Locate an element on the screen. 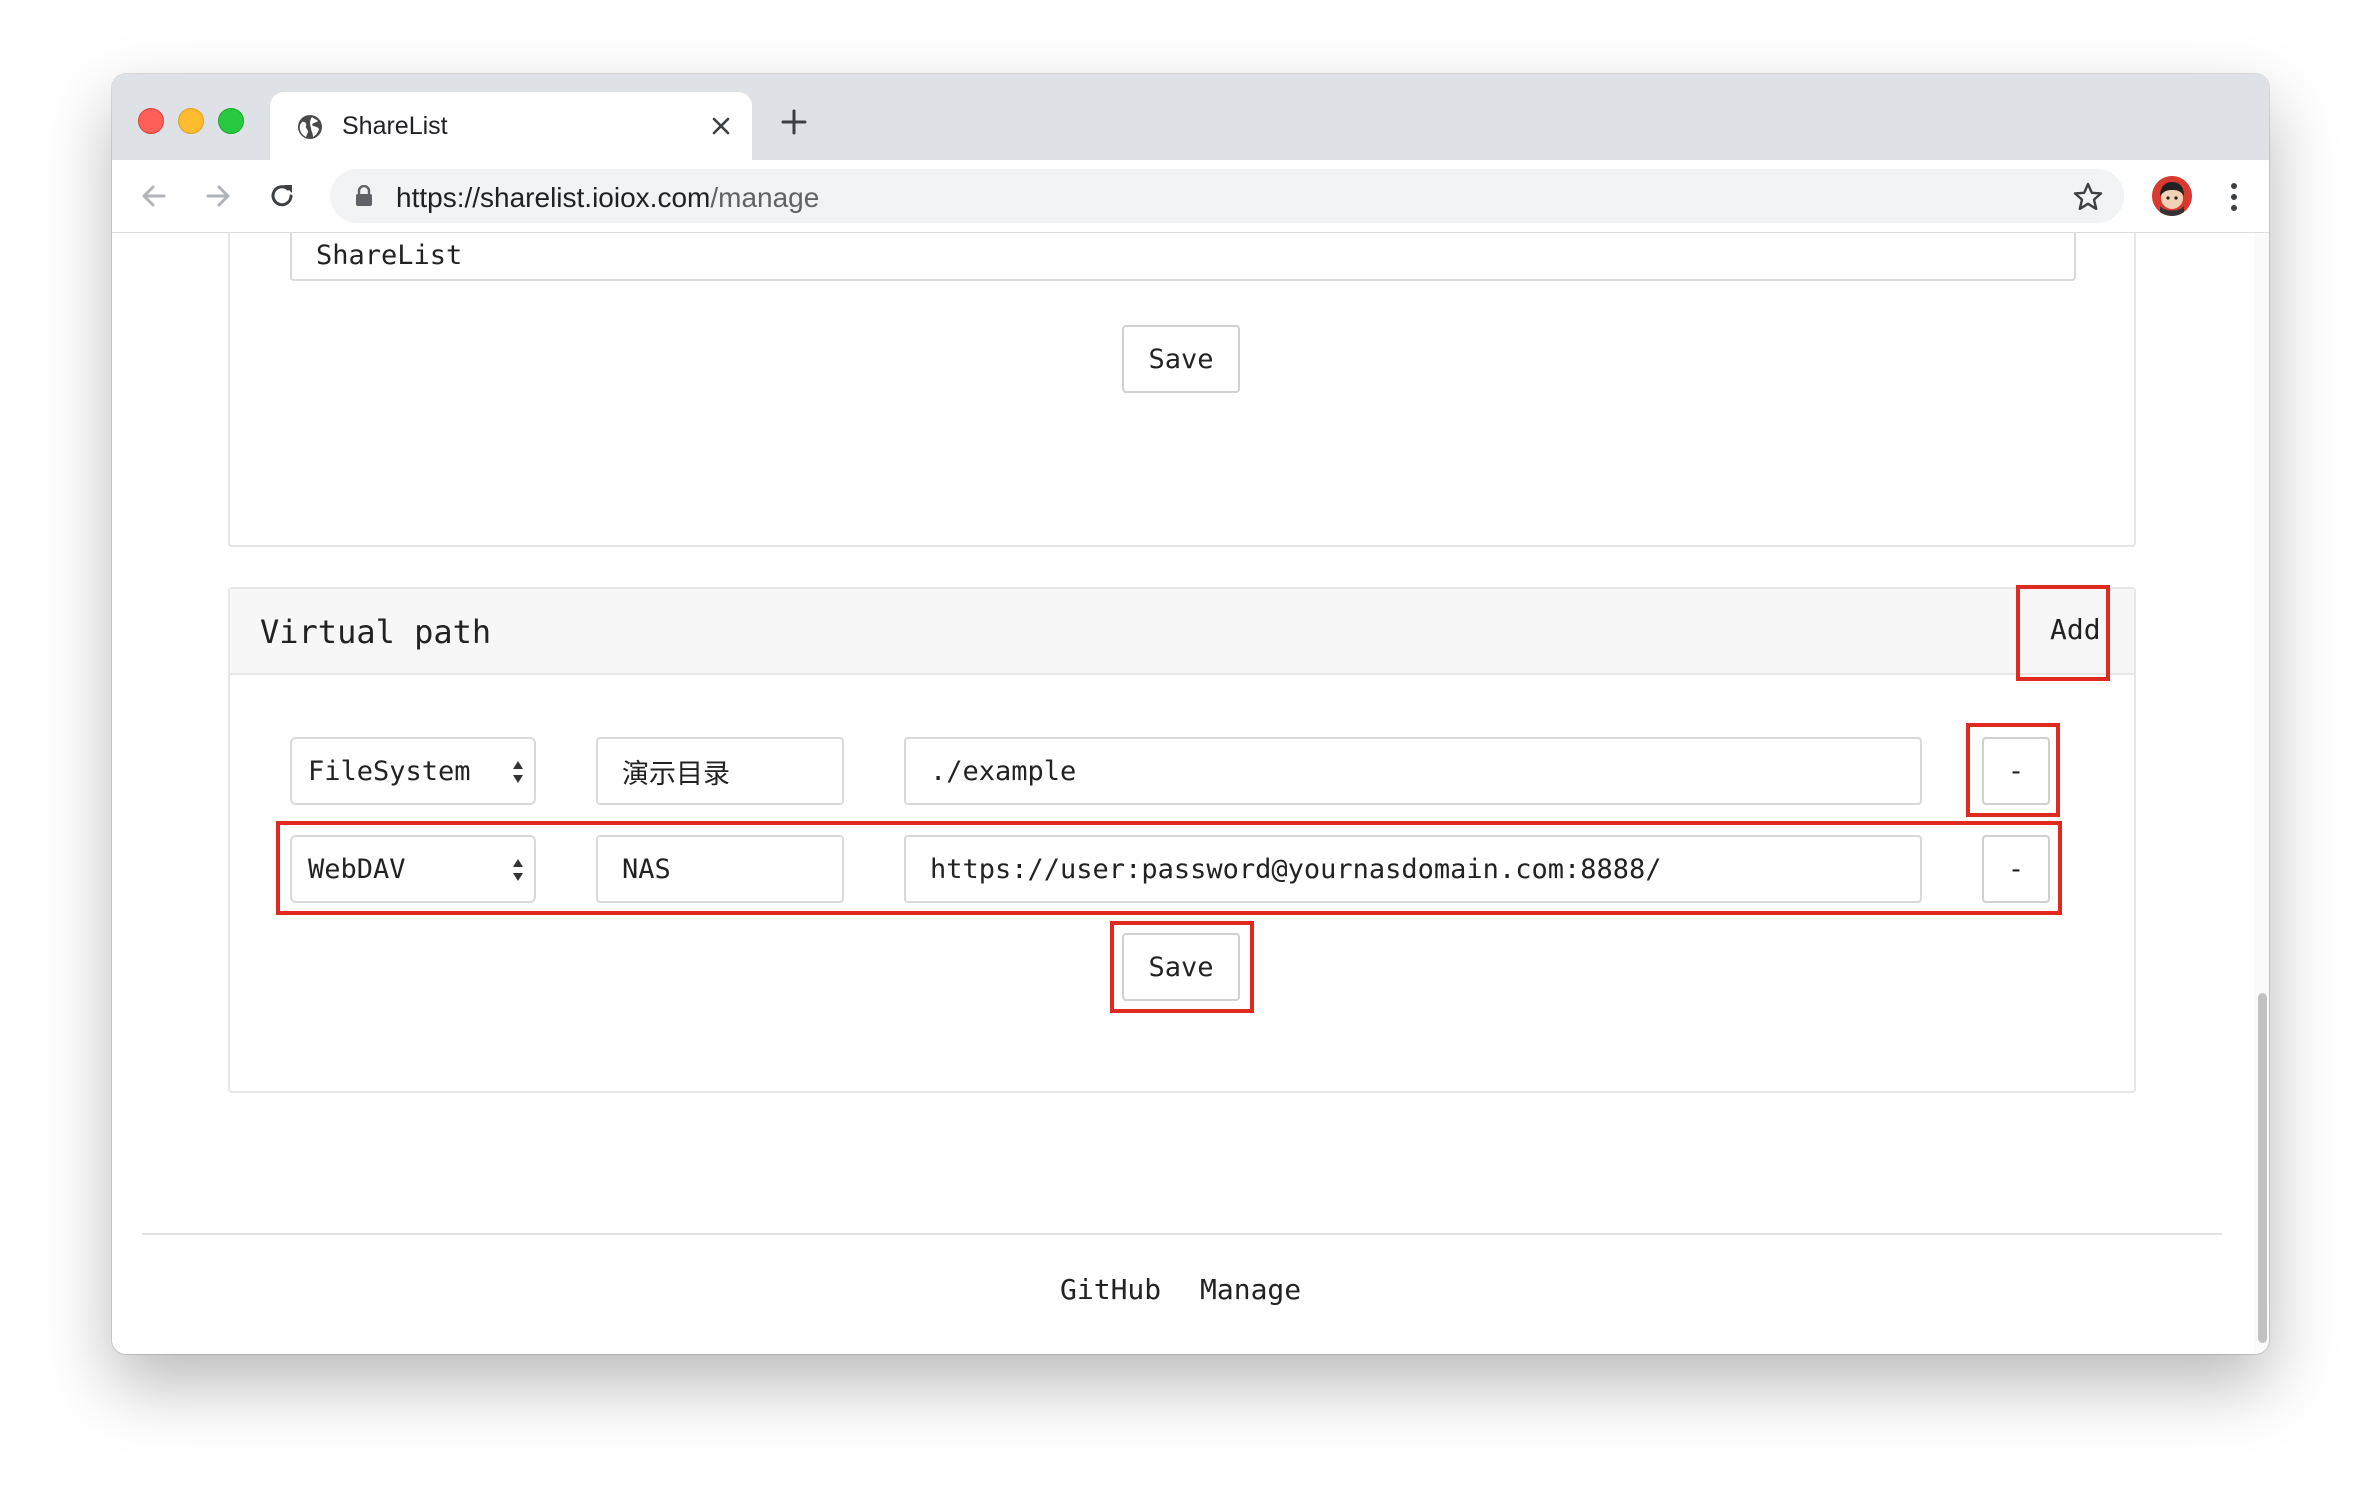 This screenshot has height=1498, width=2380. more-menu-icon is located at coordinates (2234, 197).